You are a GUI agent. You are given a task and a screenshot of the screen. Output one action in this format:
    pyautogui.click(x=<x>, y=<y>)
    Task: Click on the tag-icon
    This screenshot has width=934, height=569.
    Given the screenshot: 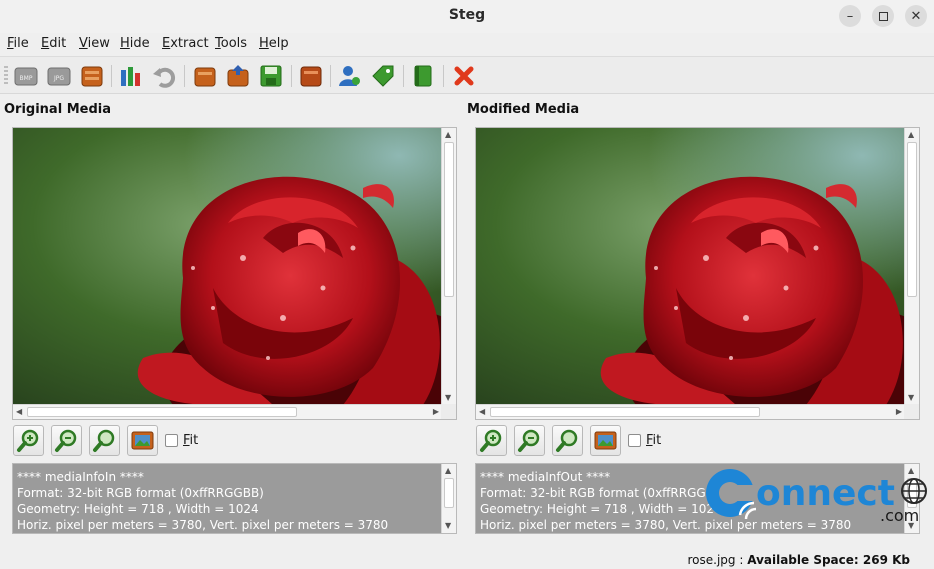 What is the action you would take?
    pyautogui.click(x=383, y=76)
    